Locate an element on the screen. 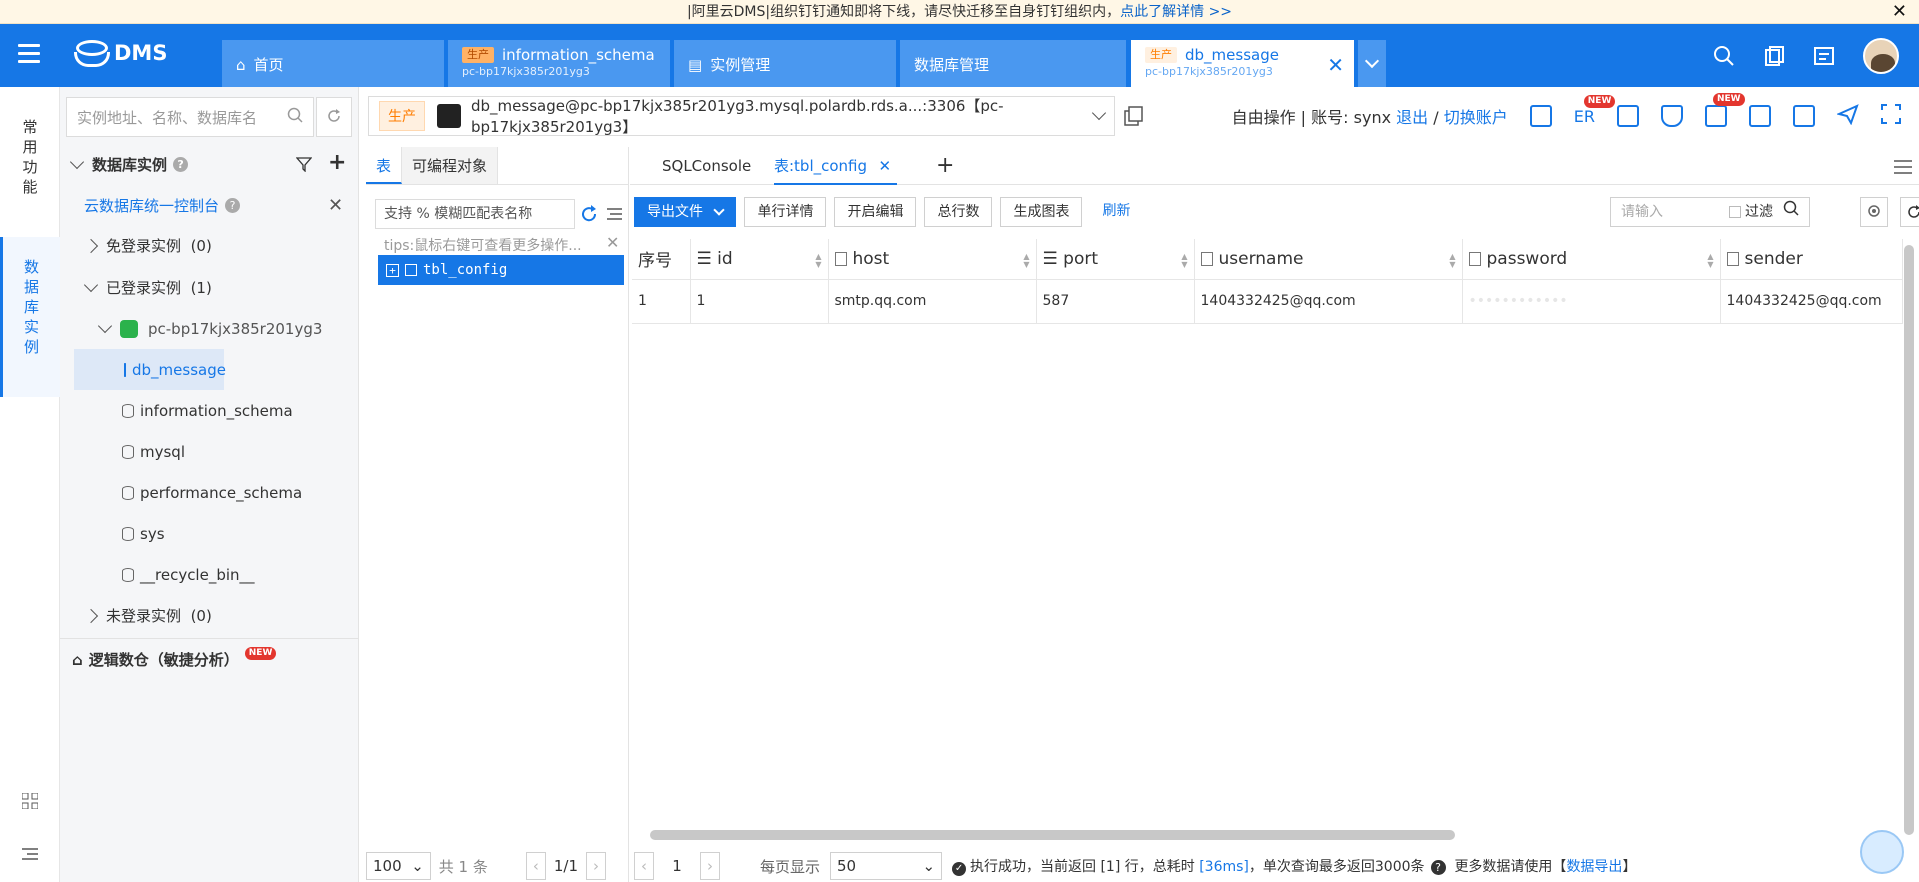 This screenshot has width=1919, height=882. filter-icon is located at coordinates (304, 166).